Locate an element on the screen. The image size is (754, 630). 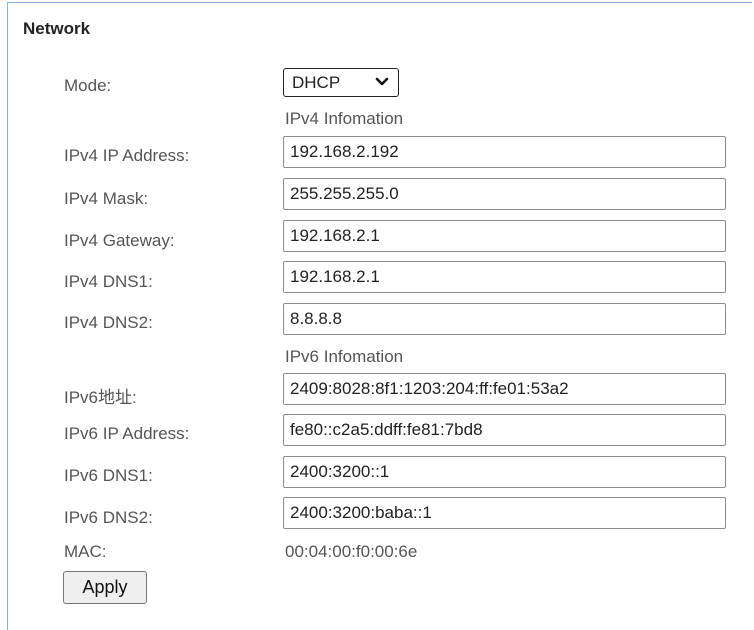
ipv4-heading: IPv4 Infomation is located at coordinates (344, 118).